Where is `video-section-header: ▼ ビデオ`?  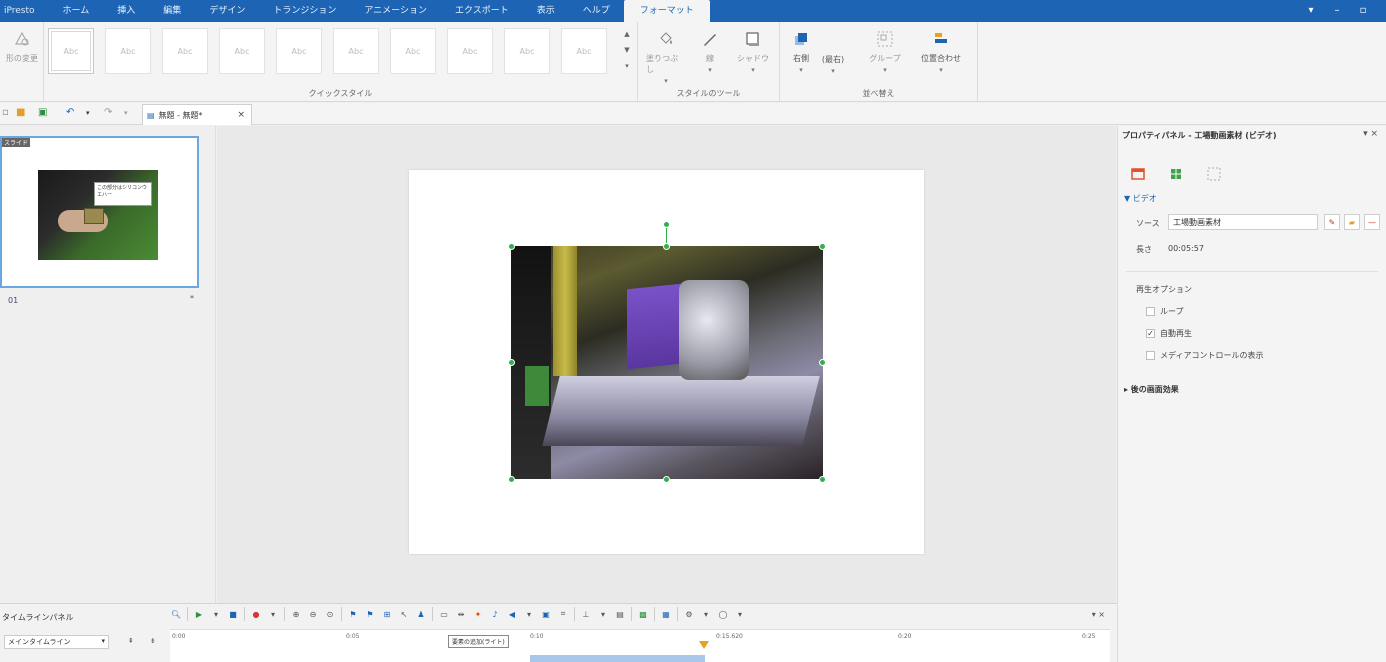 video-section-header: ▼ ビデオ is located at coordinates (1140, 198).